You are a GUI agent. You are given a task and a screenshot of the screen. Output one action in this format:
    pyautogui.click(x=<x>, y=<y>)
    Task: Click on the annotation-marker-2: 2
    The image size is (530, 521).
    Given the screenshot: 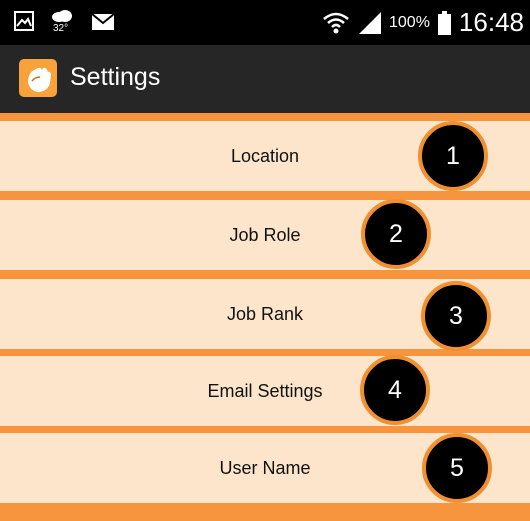 What is the action you would take?
    pyautogui.click(x=396, y=234)
    